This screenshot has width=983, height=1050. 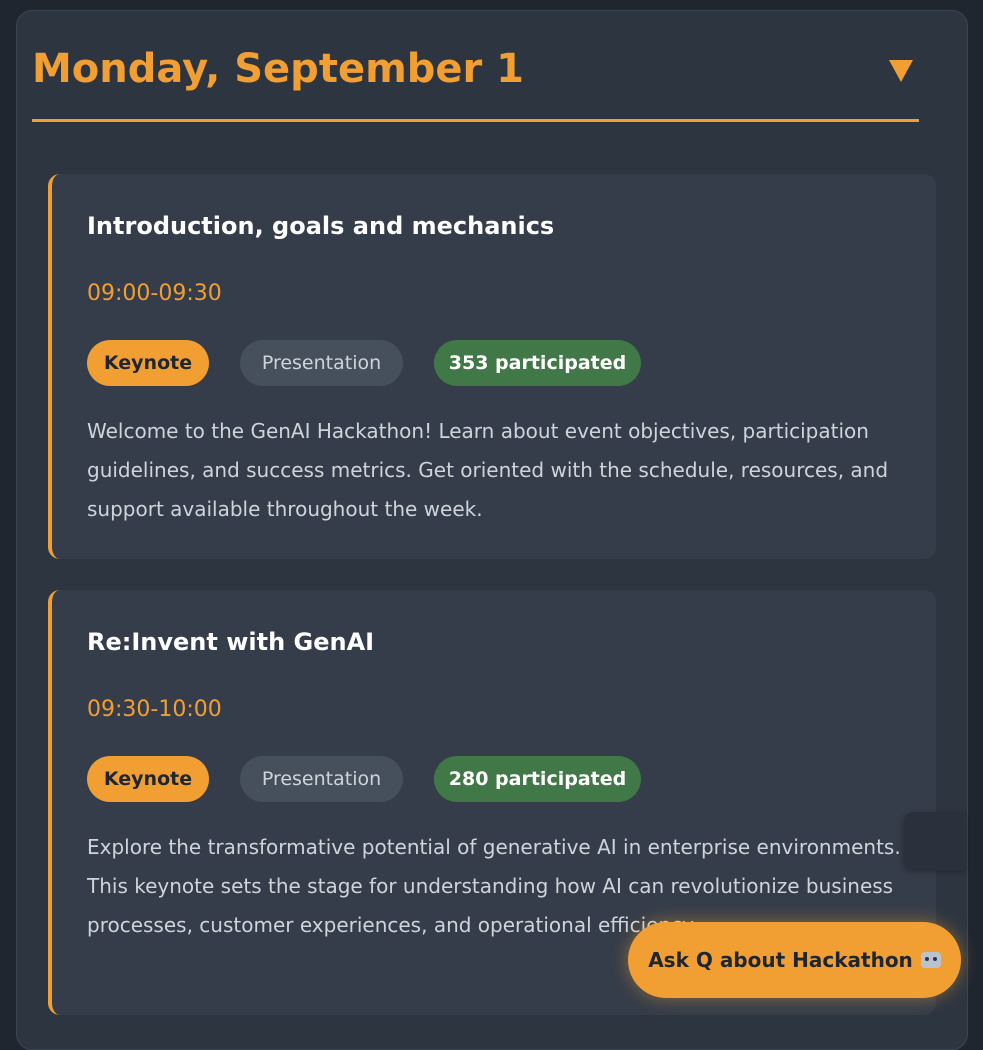 I want to click on session-time: 09:00-09:30, so click(x=154, y=293).